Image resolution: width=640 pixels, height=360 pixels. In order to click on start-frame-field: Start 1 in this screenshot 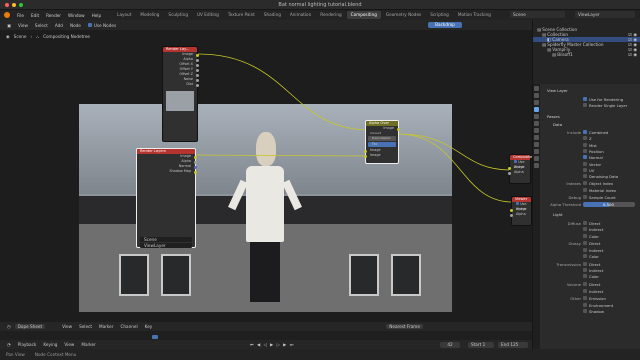, I will do `click(481, 345)`.